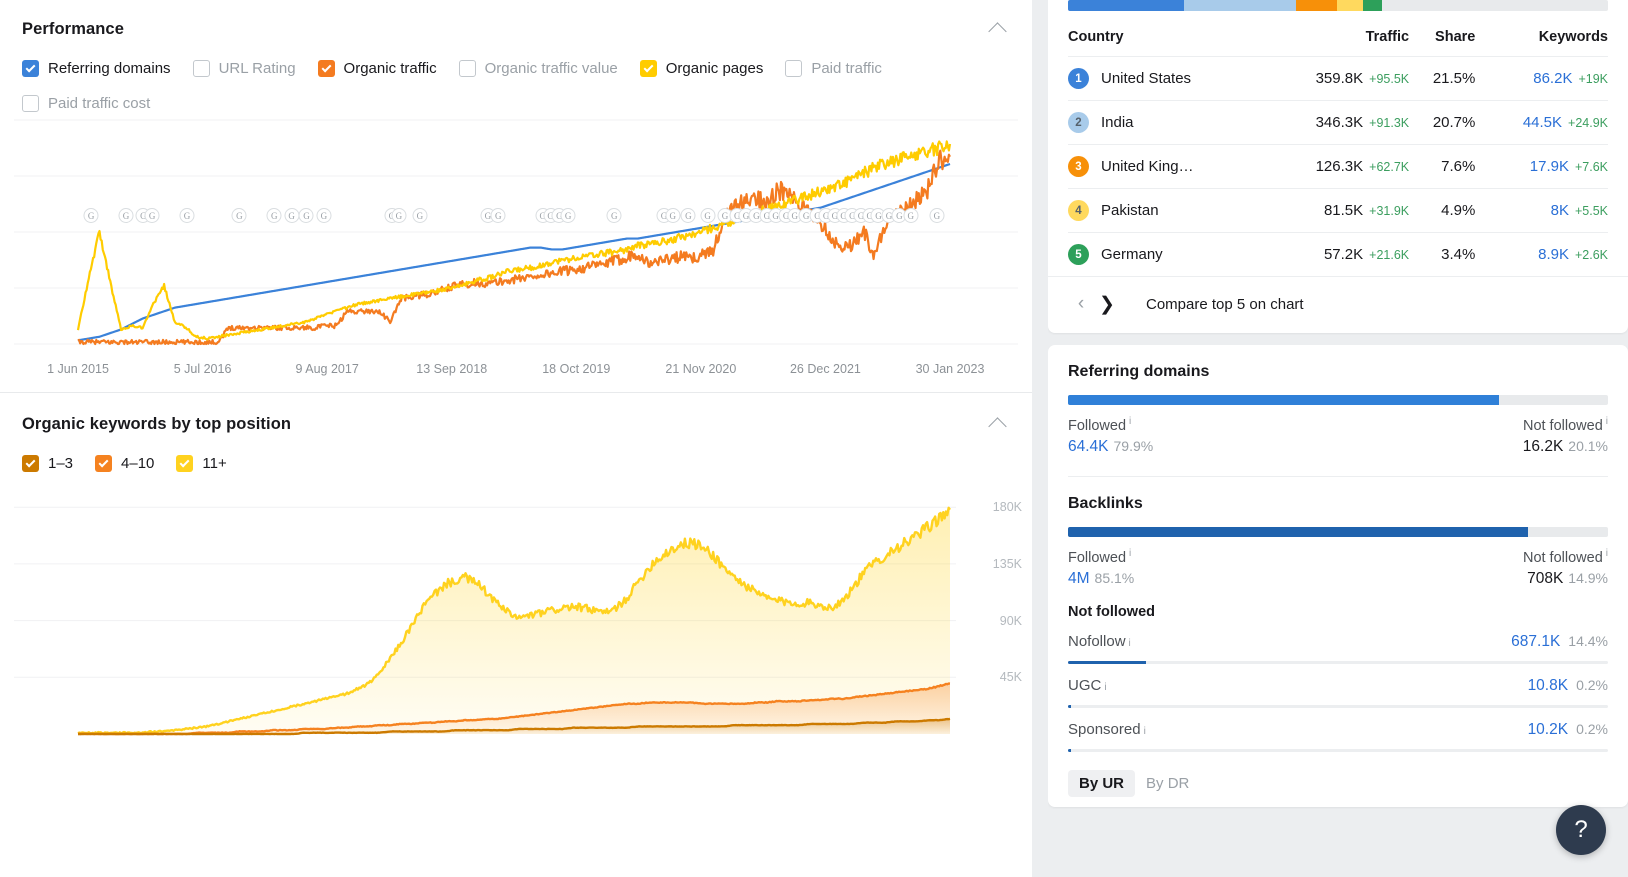  Describe the element at coordinates (1338, 78) in the screenshot. I see `table-row: 1 United States 359.8K +95.5K 21.5% 86.2K +19K` at that location.